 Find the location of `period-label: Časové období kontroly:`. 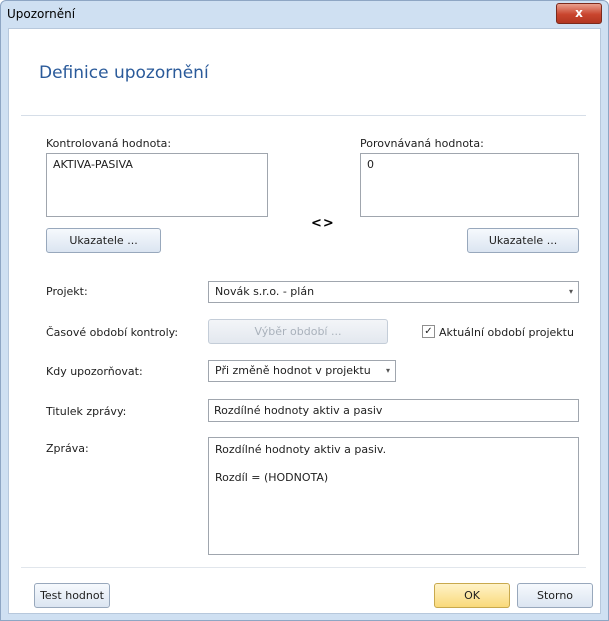

period-label: Časové období kontroly: is located at coordinates (112, 332).